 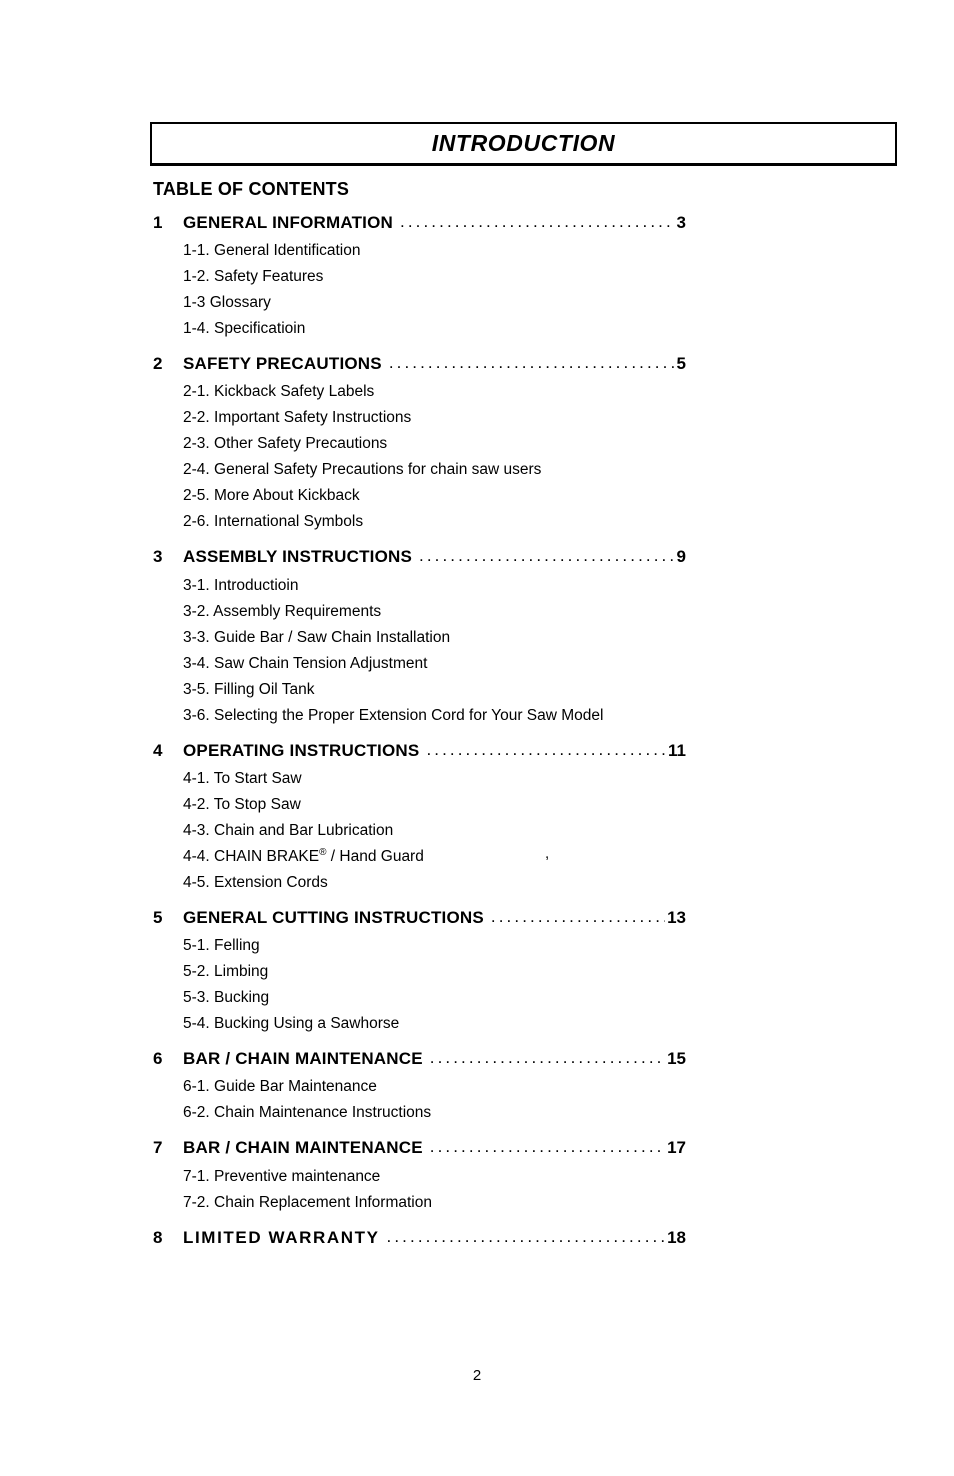 What do you see at coordinates (158, 750) in the screenshot?
I see `toc-section-number: 4` at bounding box center [158, 750].